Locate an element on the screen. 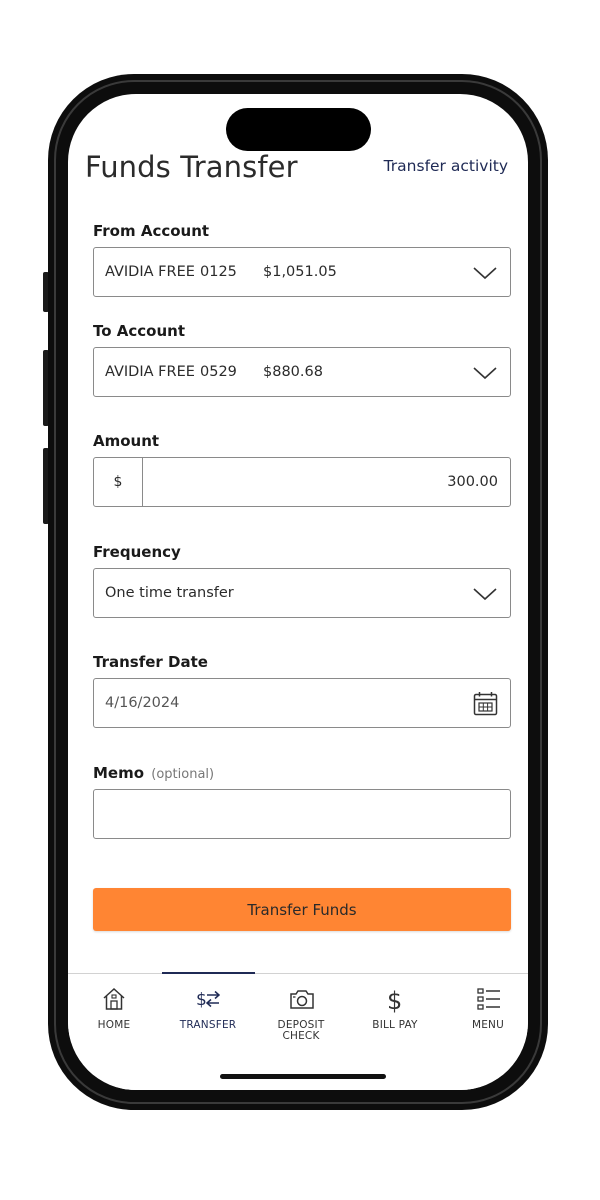 Image resolution: width=600 pixels, height=1200 pixels. tab-home: HOME is located at coordinates (114, 1011).